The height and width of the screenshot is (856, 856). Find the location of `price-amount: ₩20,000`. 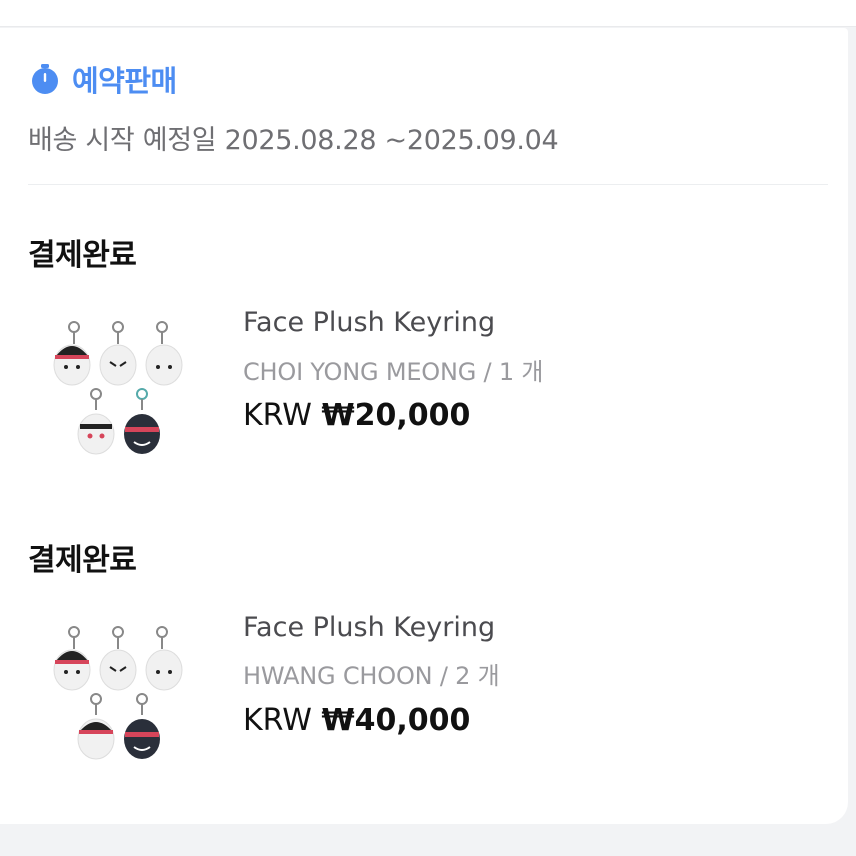

price-amount: ₩20,000 is located at coordinates (396, 415).